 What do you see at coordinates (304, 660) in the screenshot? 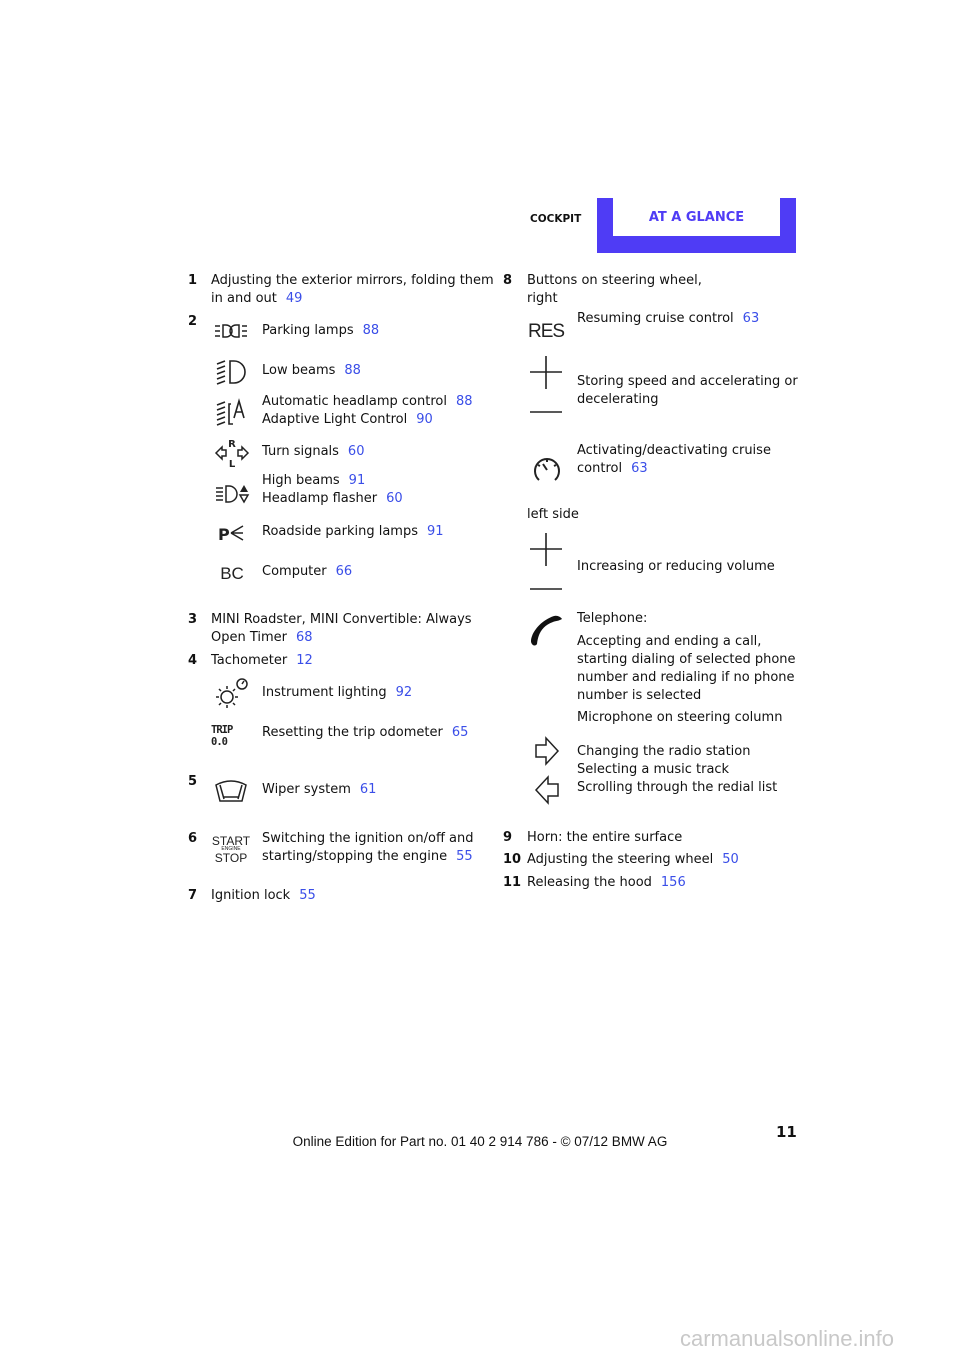
I see `page-ref: 12` at bounding box center [304, 660].